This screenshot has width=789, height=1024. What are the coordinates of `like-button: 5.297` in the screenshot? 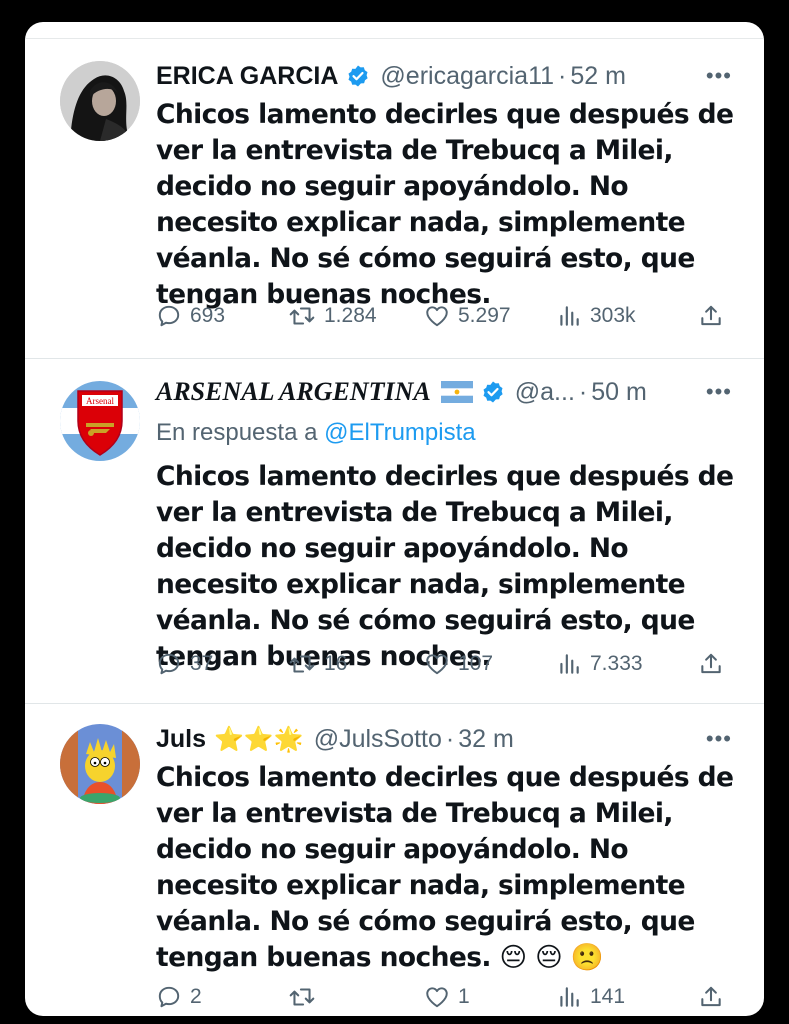 It's located at (467, 316).